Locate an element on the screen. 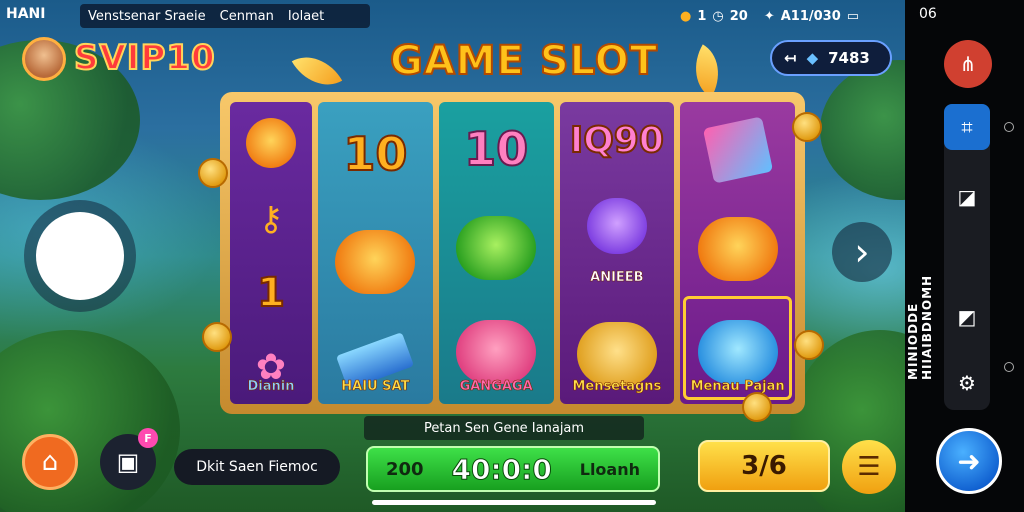 This screenshot has width=1024, height=512. shopping-bag-icon: ▣ is located at coordinates (128, 462).